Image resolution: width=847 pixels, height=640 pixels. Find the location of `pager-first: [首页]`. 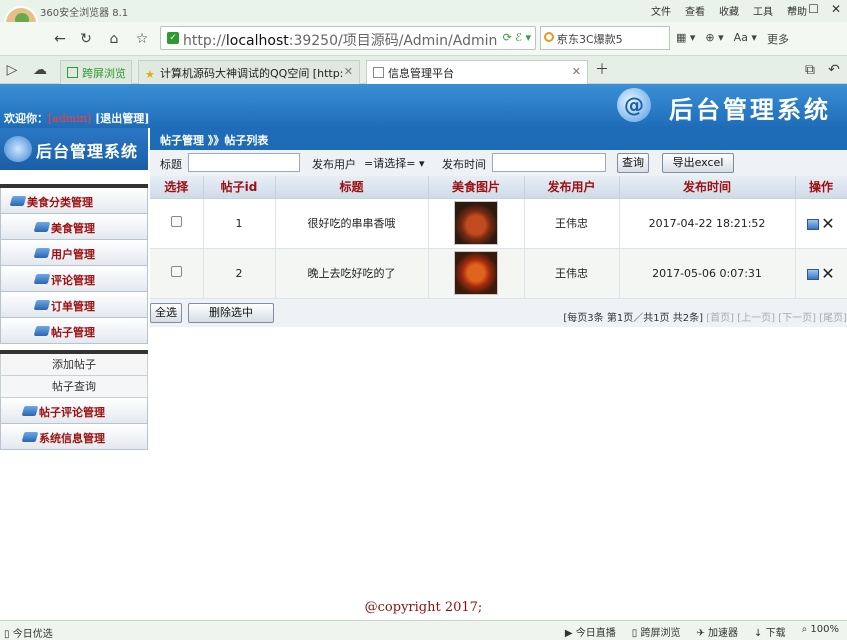

pager-first: [首页] is located at coordinates (720, 318).